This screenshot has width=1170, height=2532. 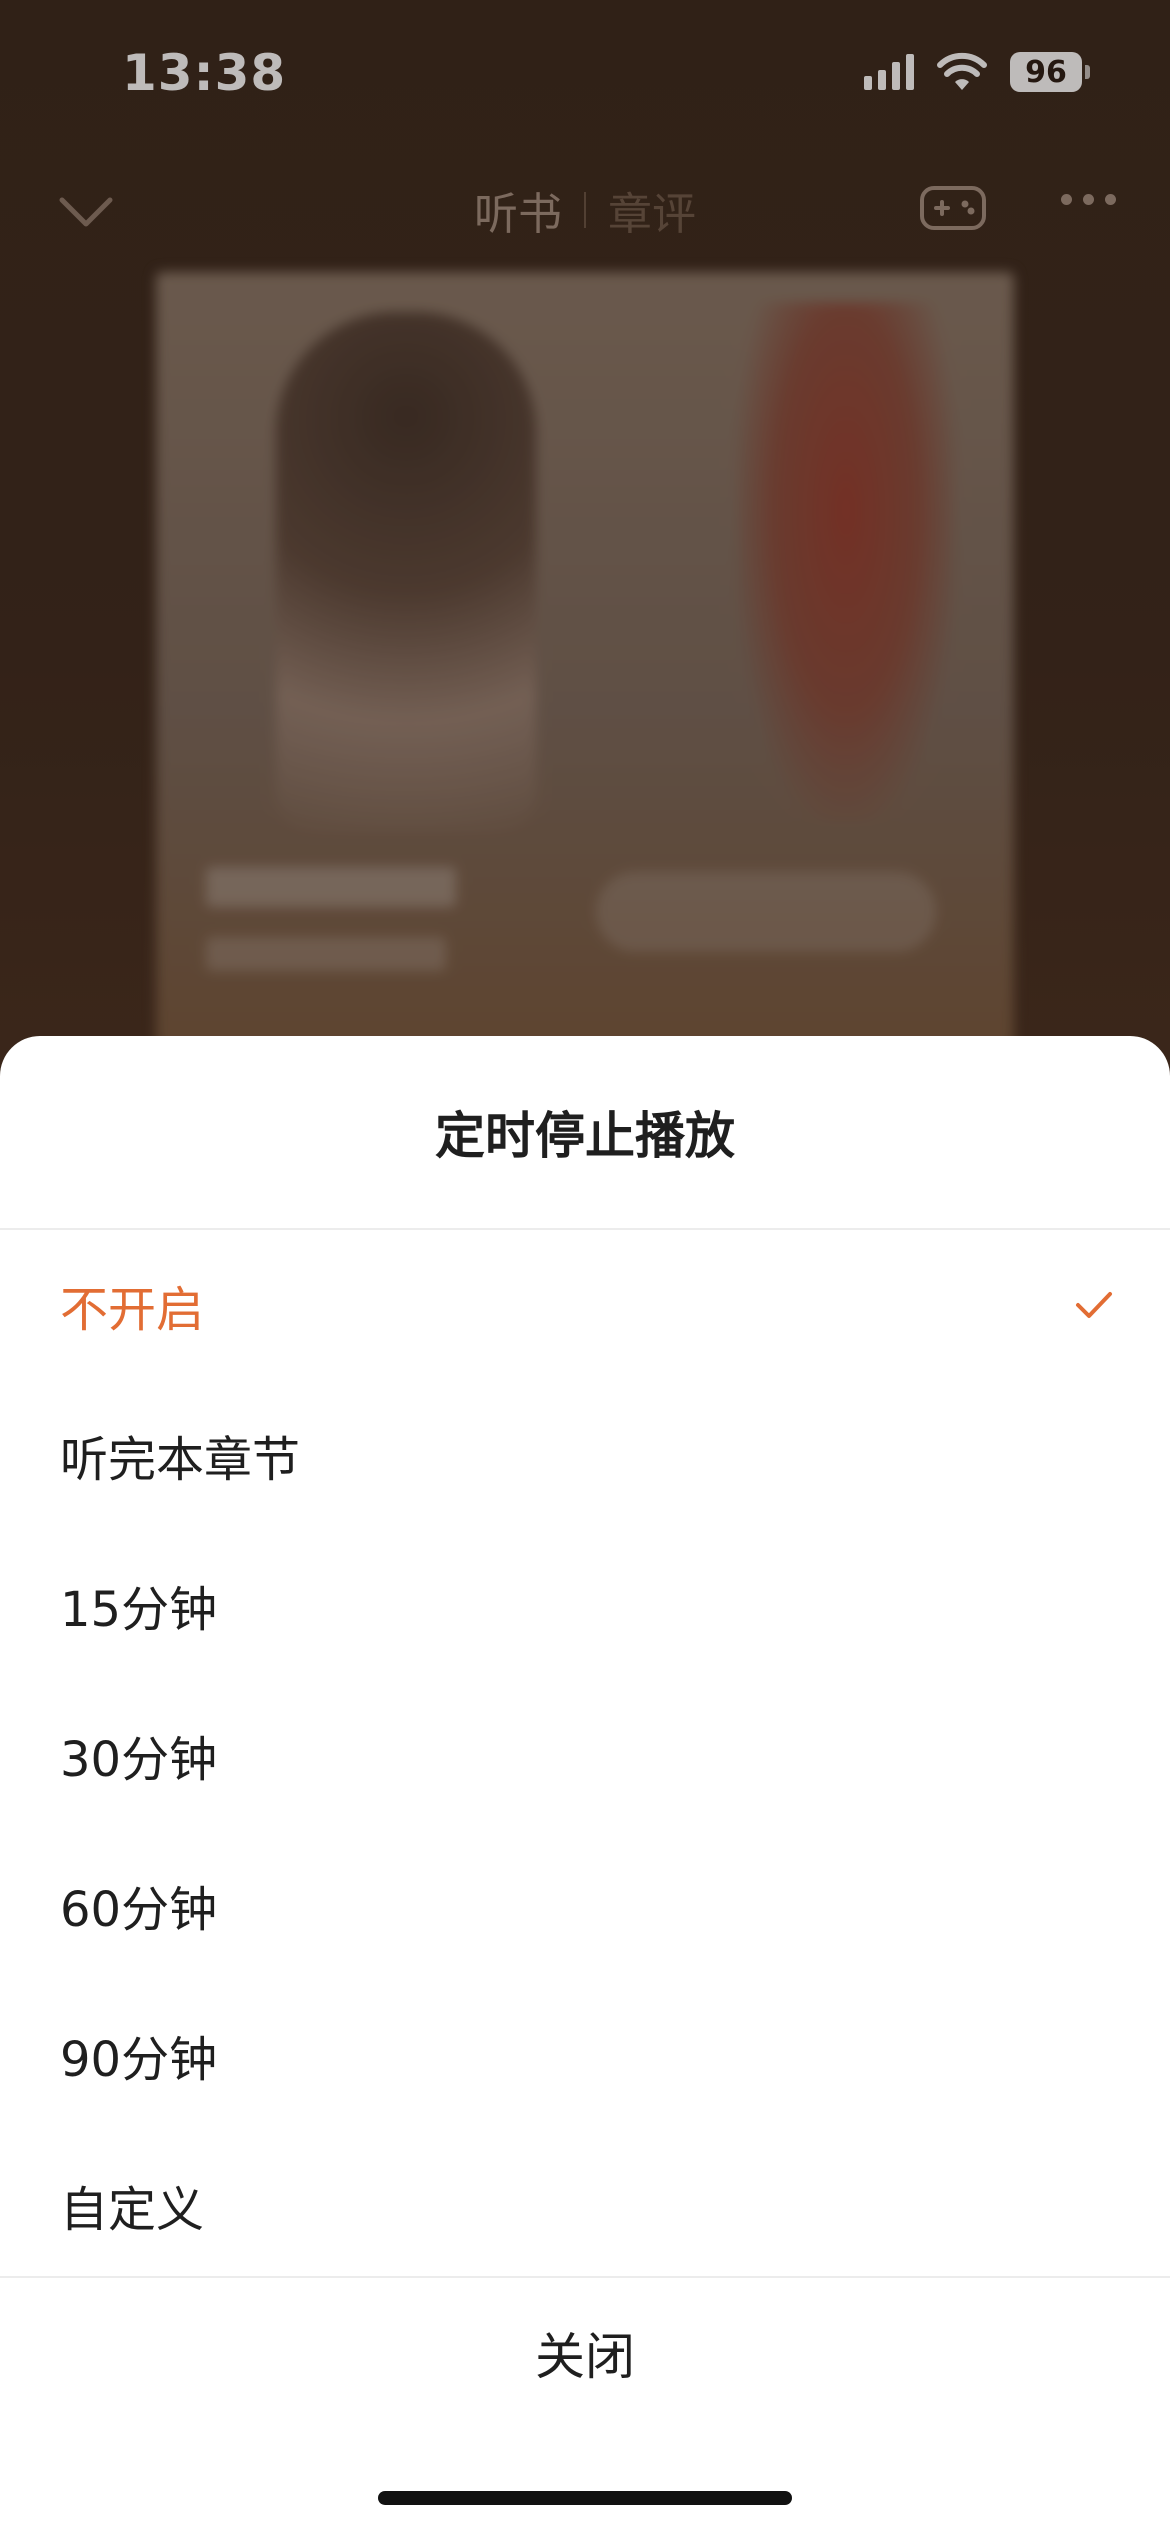 I want to click on option-label: 30分钟, so click(x=139, y=1760).